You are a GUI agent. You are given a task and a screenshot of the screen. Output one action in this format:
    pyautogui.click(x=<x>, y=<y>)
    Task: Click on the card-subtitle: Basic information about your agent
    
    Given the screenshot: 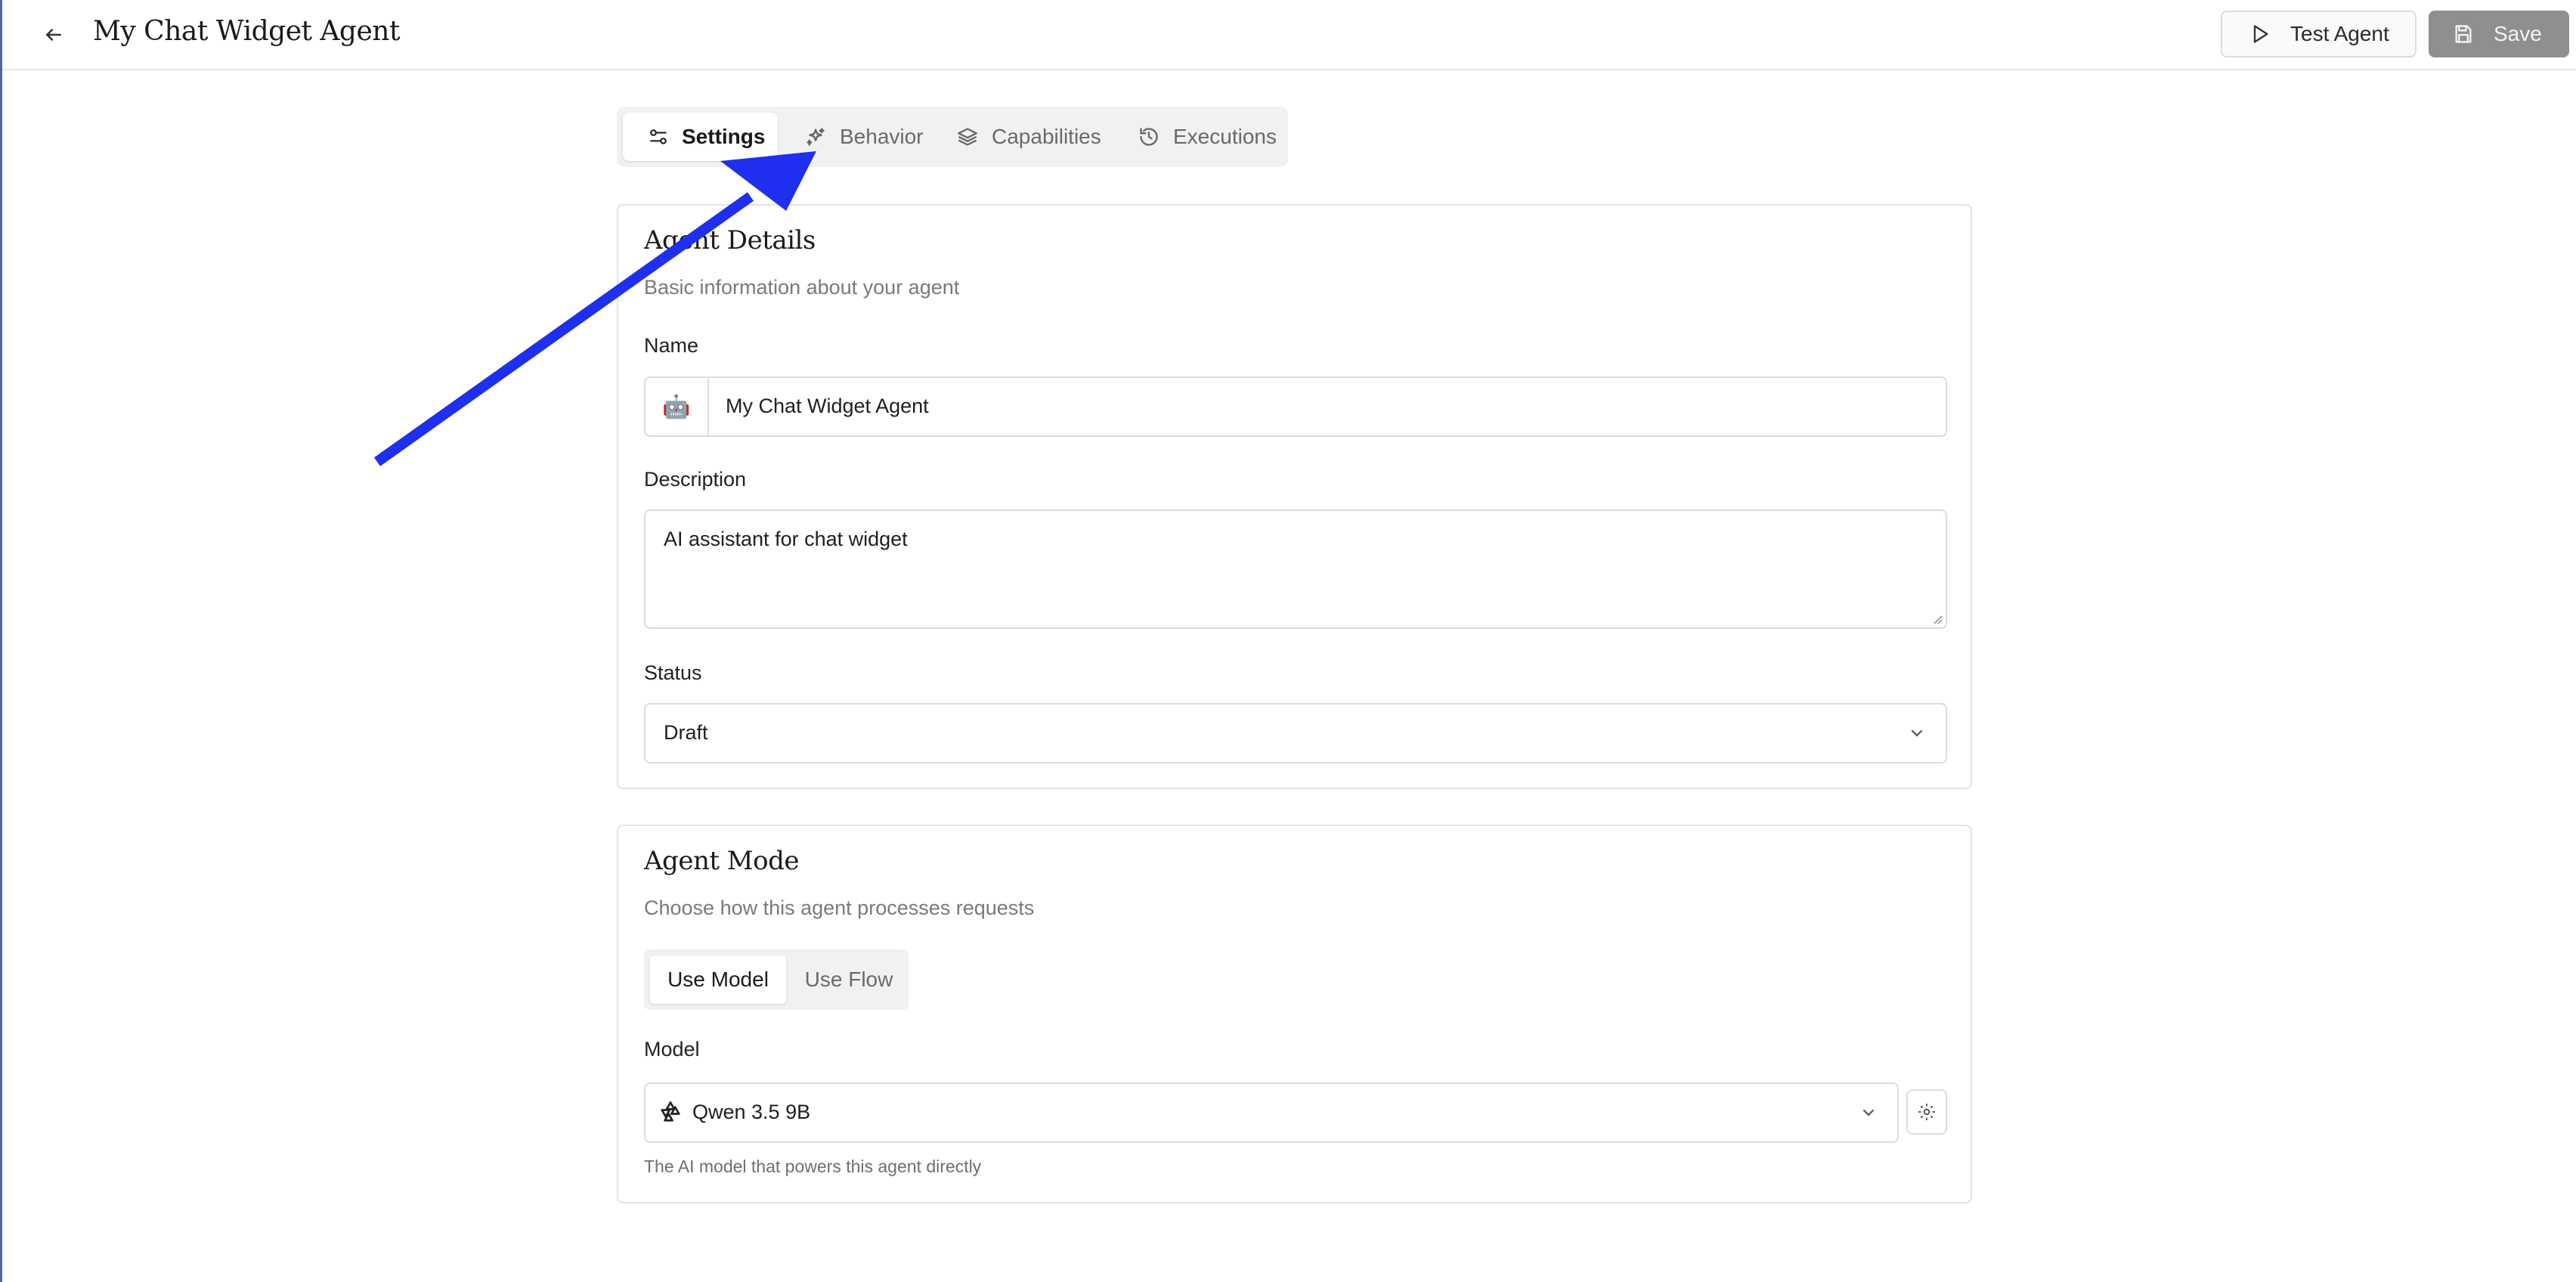 What is the action you would take?
    pyautogui.click(x=802, y=287)
    